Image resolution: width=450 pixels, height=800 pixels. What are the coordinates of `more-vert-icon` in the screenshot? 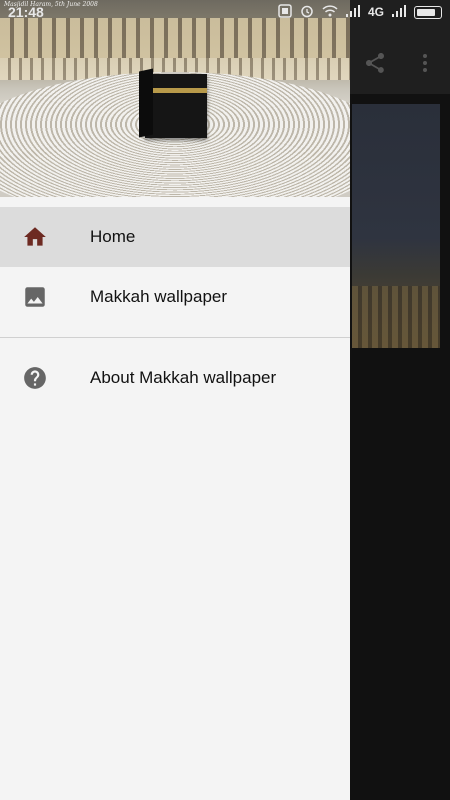 It's located at (425, 63).